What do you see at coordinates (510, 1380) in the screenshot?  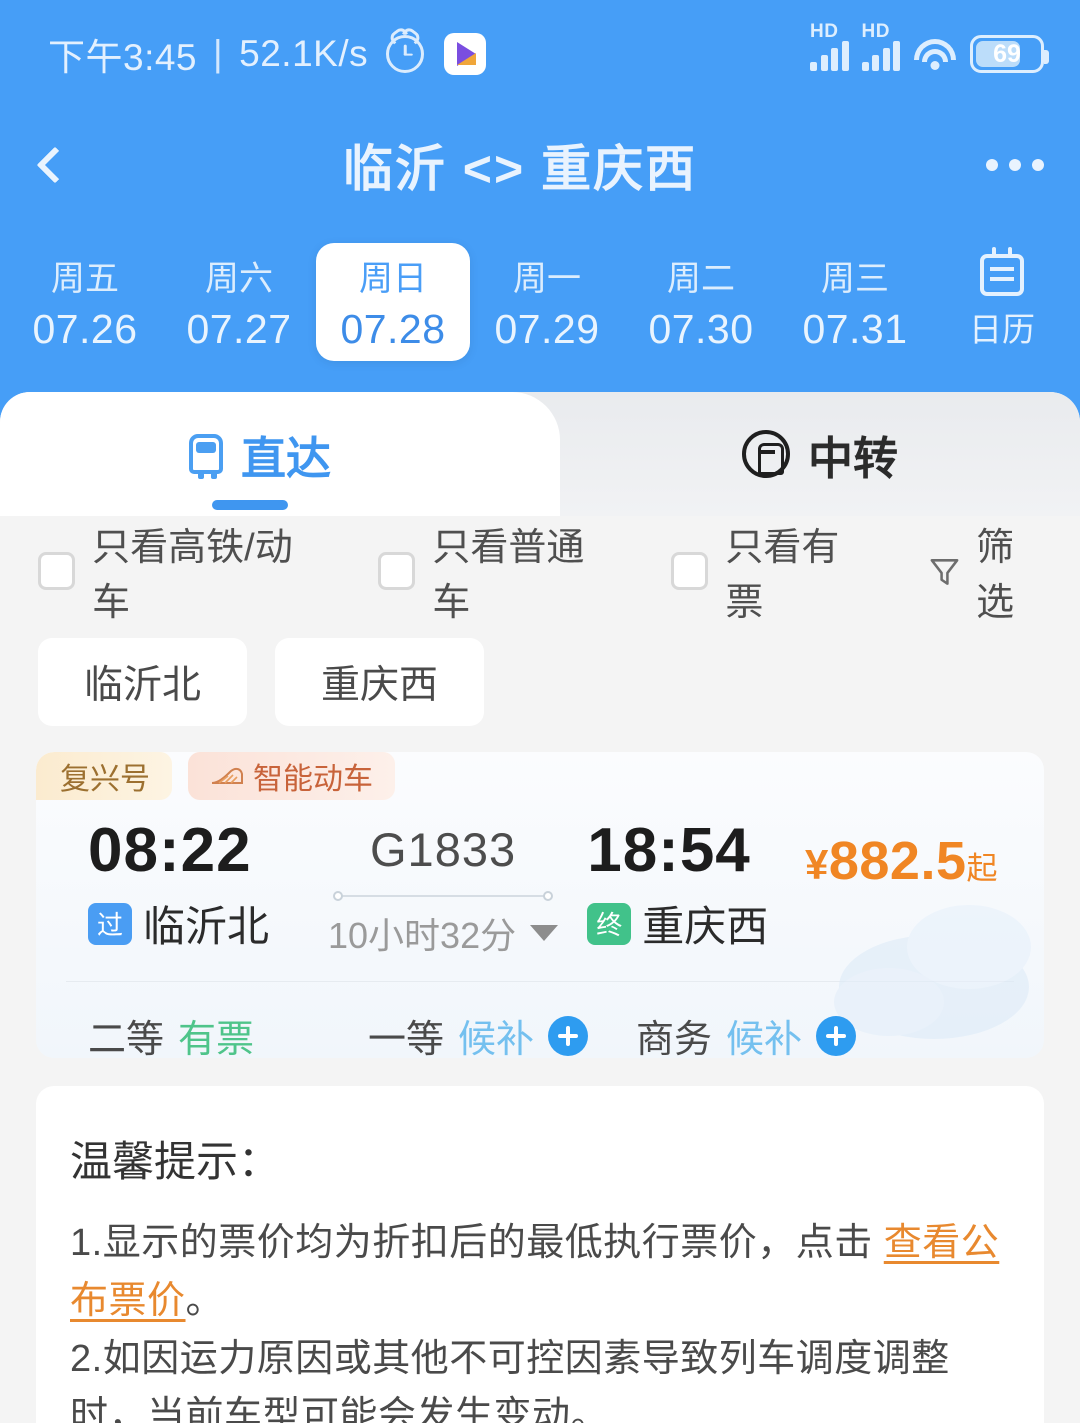 I see `notice-line-2: 2.如因运力原因或其他不可控因素导致列车调度调整时，当前车型可能会发生变动。` at bounding box center [510, 1380].